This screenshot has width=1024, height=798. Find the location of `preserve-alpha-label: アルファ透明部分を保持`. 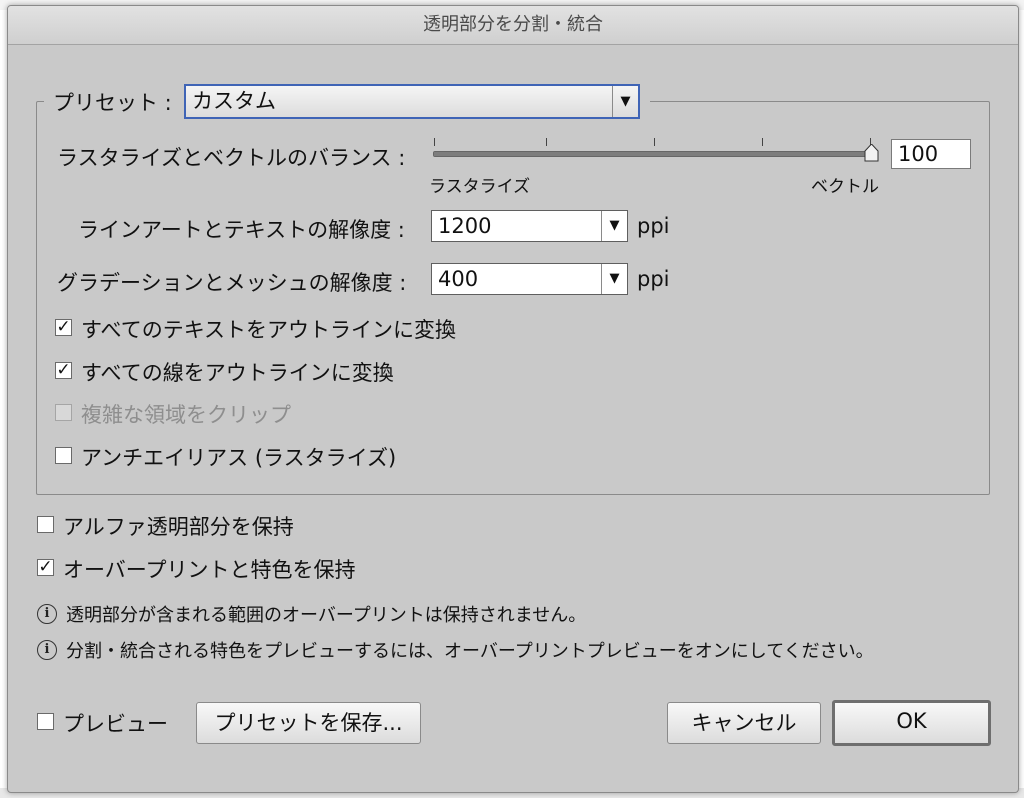

preserve-alpha-label: アルファ透明部分を保持 is located at coordinates (178, 527).